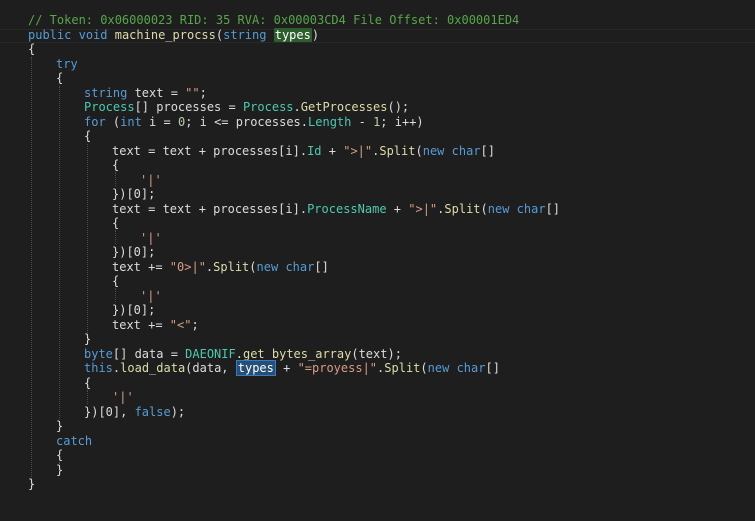 This screenshot has width=755, height=521. Describe the element at coordinates (377, 35) in the screenshot. I see `code-line: public void machine_procss(string types)` at that location.